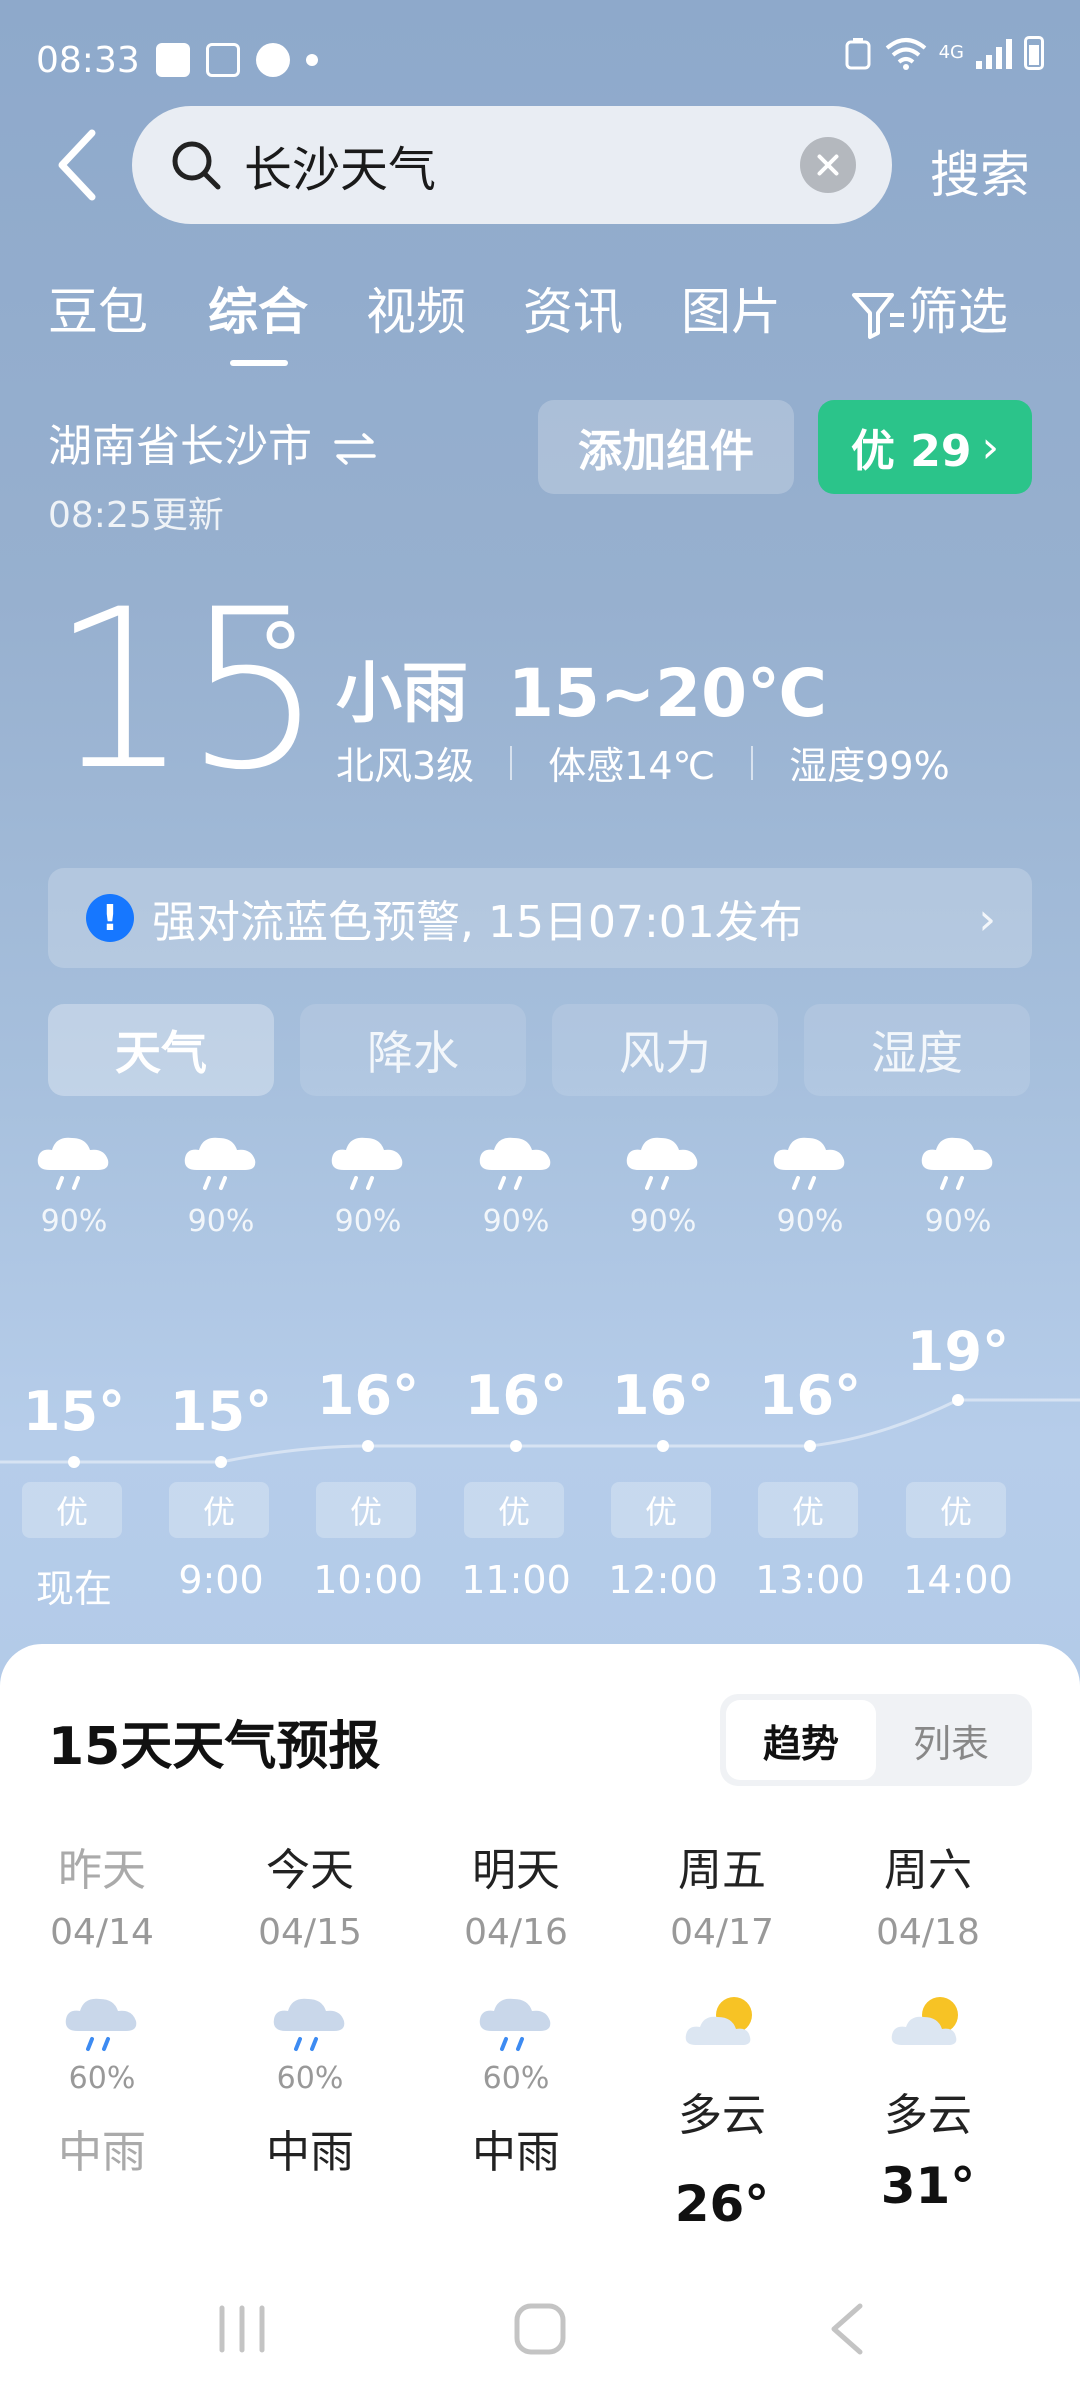  What do you see at coordinates (272, 60) in the screenshot?
I see `account-icon` at bounding box center [272, 60].